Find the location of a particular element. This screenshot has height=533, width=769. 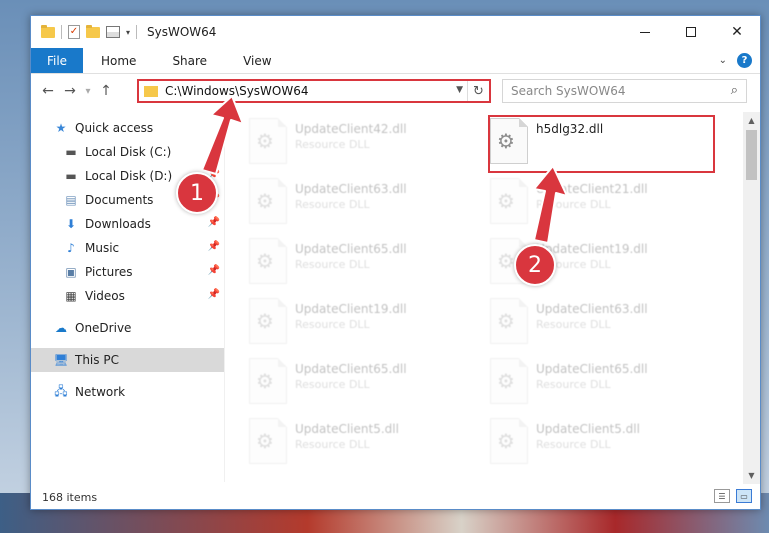

file-item: ⚙ UpdateClient42.dll Resource DLL is located at coordinates (364, 146).